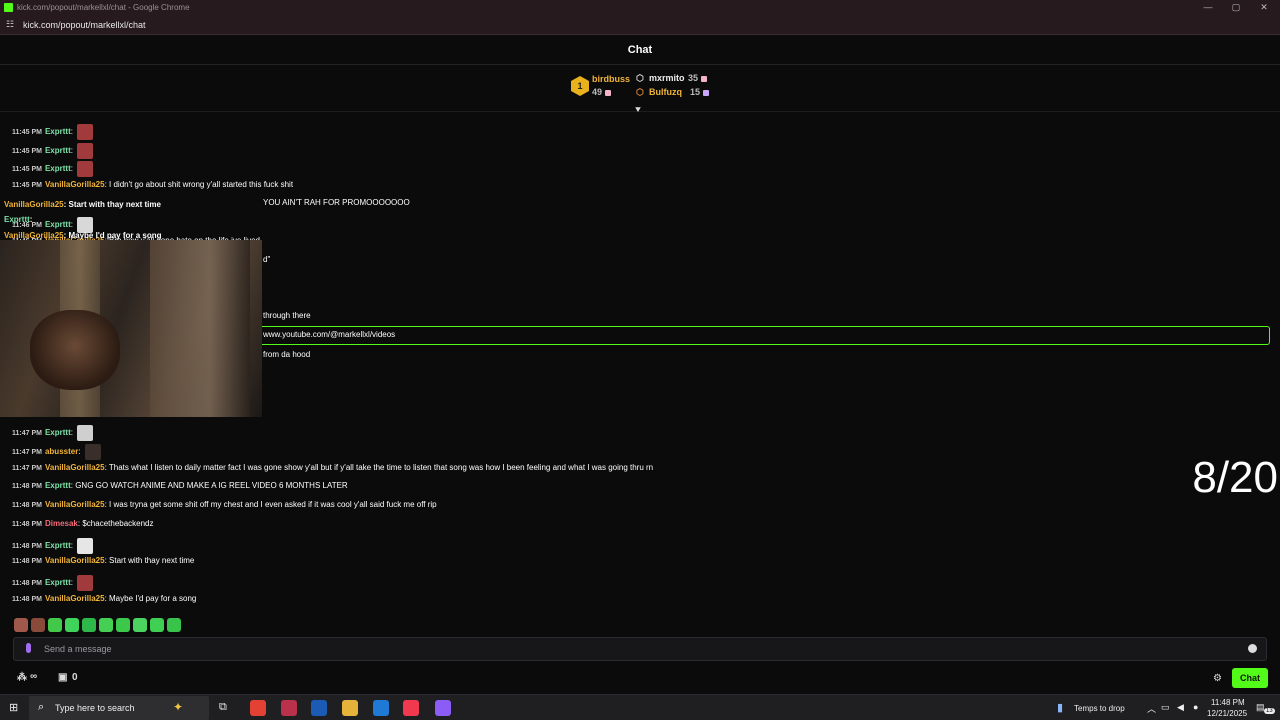 Image resolution: width=1280 pixels, height=720 pixels. Describe the element at coordinates (336, 202) in the screenshot. I see `message-text: YOU AIN'T RAH FOR PROMOOOOOOO` at that location.